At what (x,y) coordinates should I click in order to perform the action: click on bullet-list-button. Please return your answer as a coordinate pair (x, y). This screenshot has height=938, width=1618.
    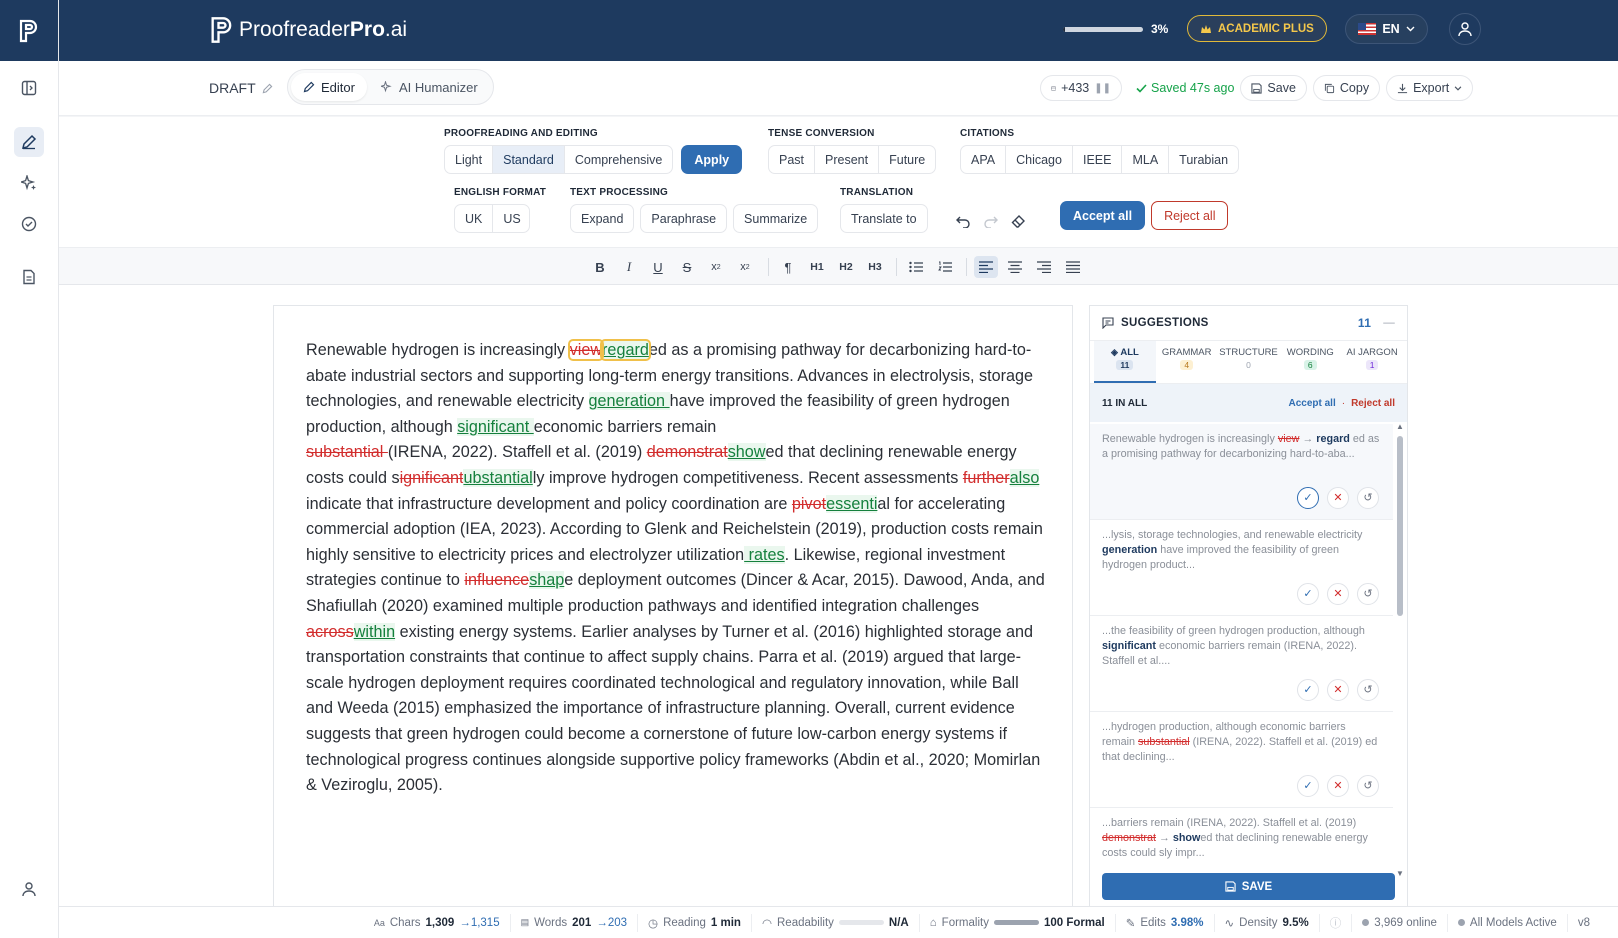
    Looking at the image, I should click on (916, 267).